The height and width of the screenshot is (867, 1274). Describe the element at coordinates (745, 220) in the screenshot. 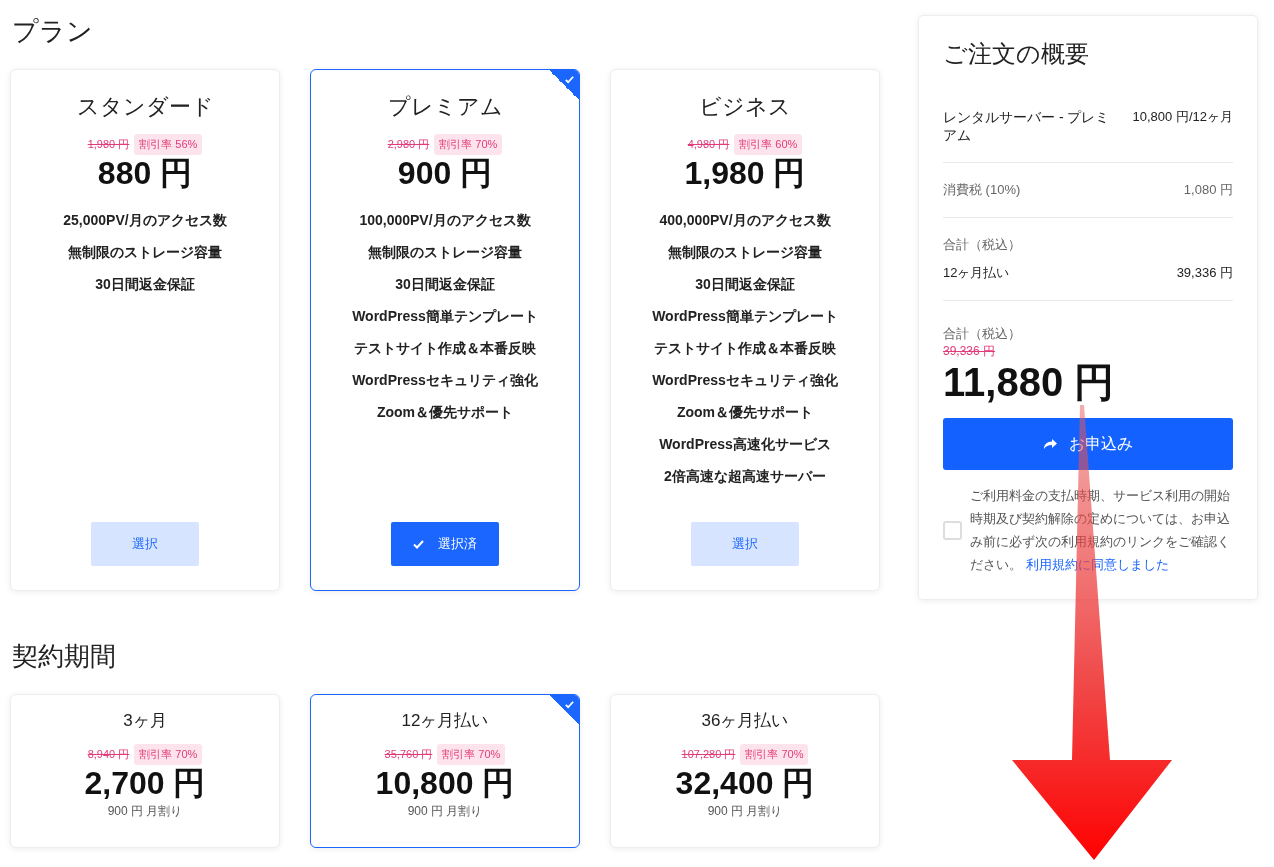

I see `feature-text: 400,000PV/月のアクセス数` at that location.